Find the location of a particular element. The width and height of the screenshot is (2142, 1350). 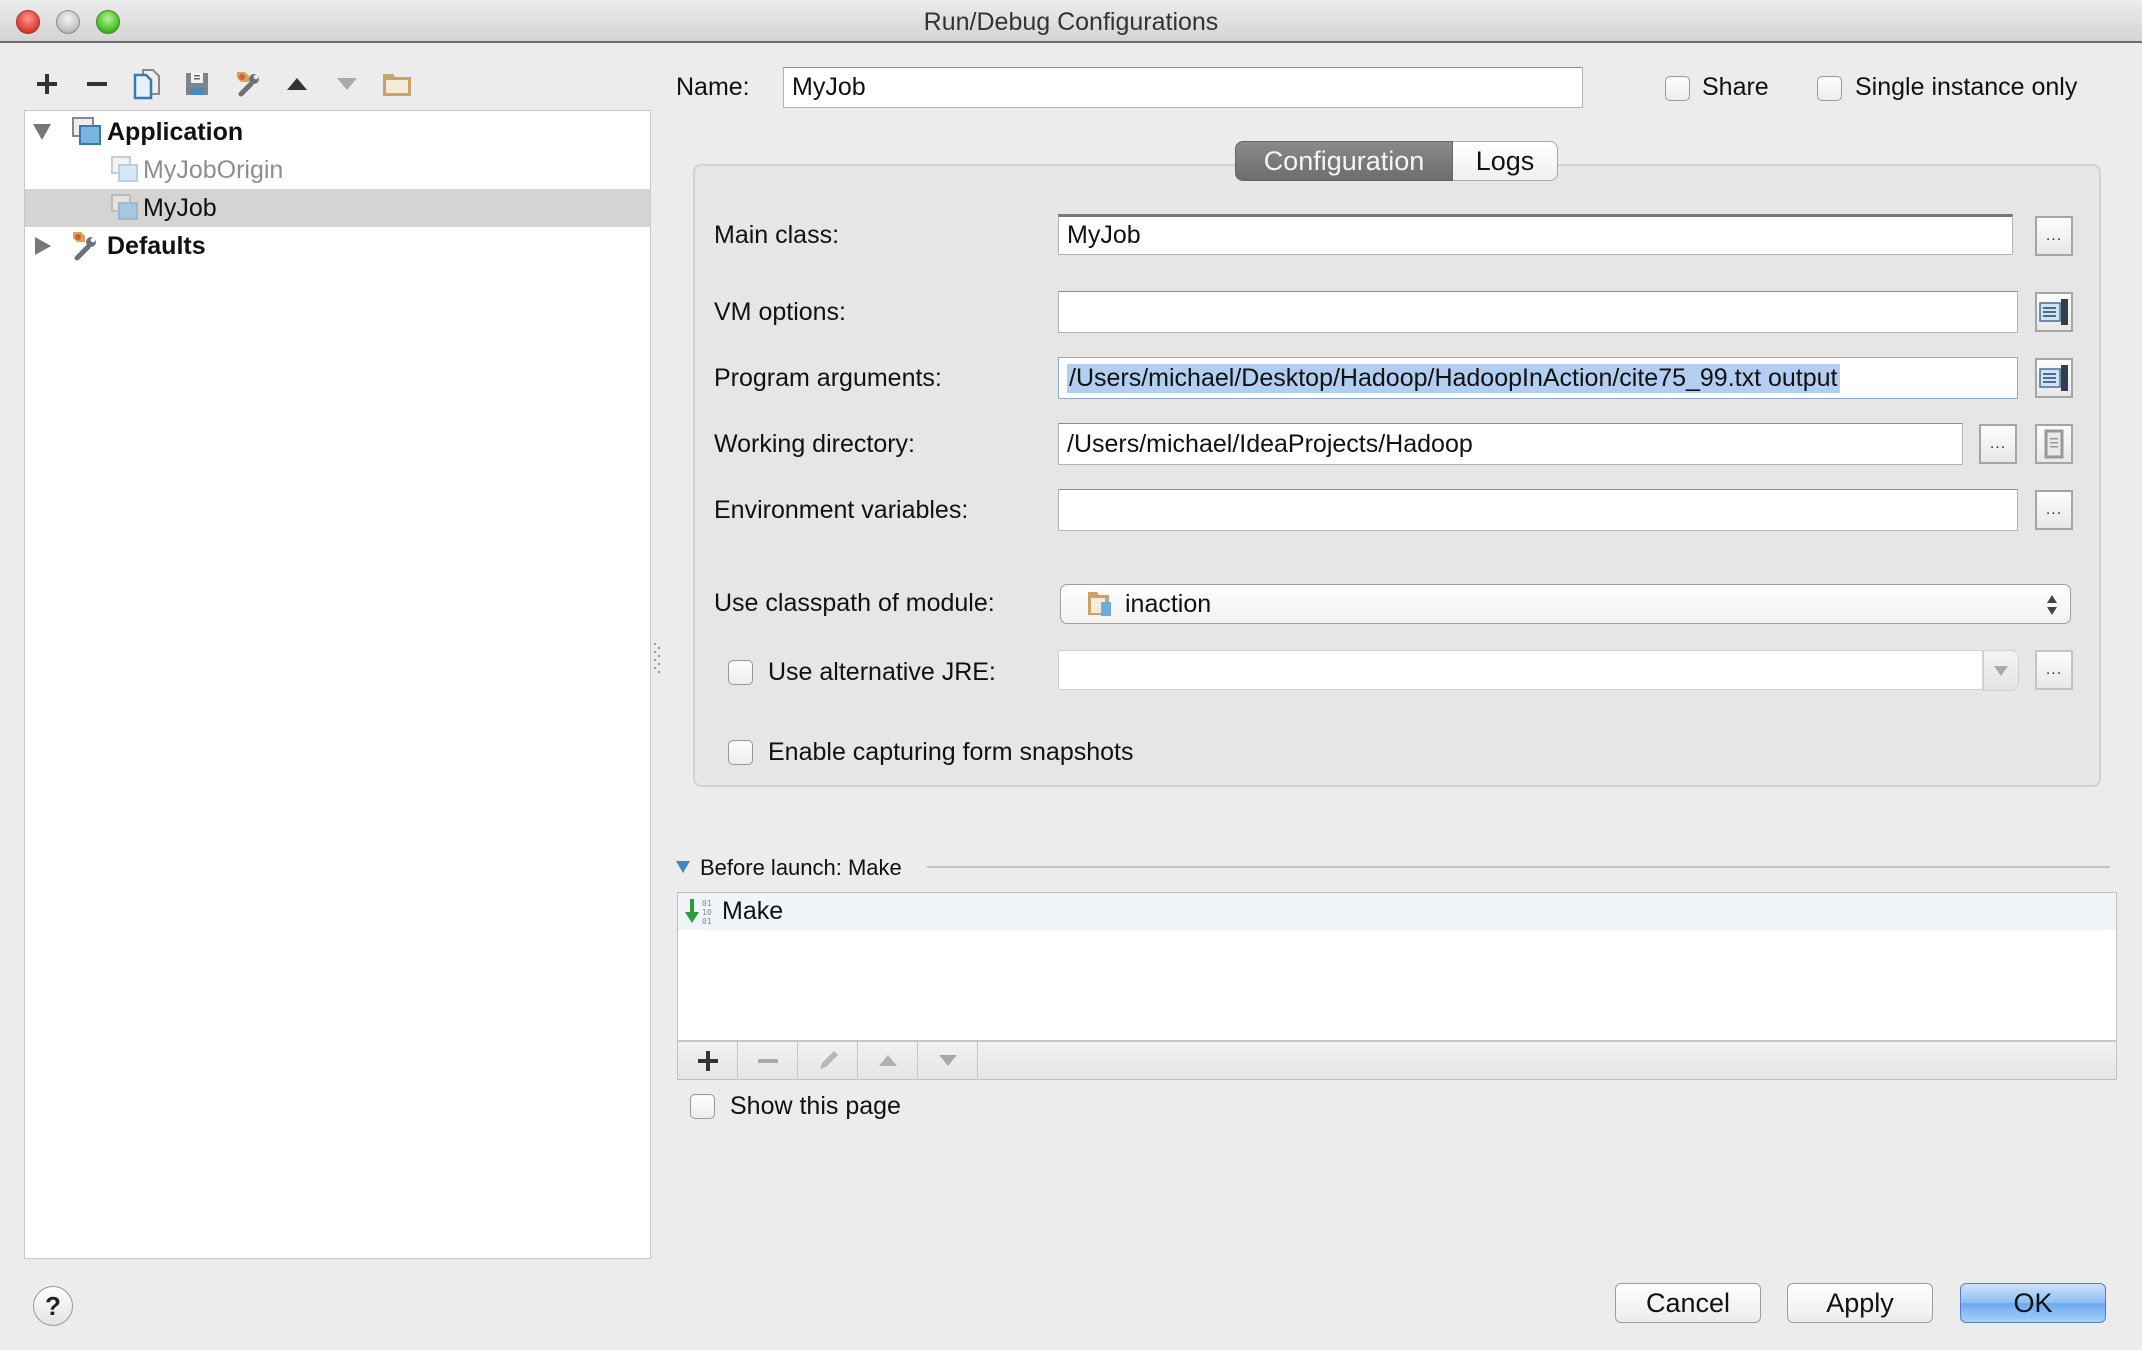

add-configuration-button is located at coordinates (47, 84).